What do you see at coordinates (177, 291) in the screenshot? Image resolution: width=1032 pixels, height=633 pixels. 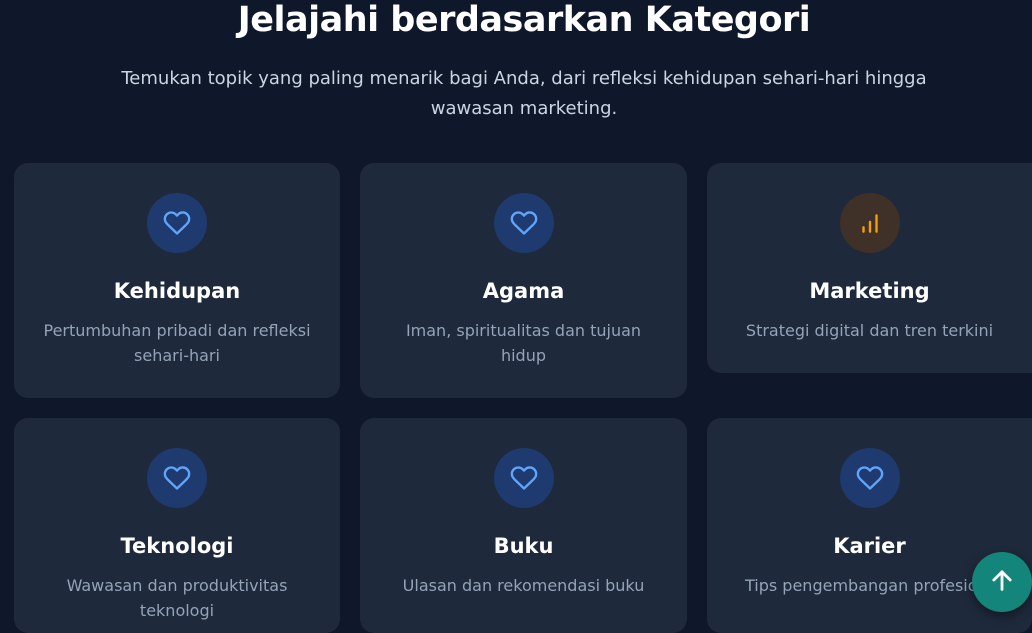 I see `category-title: Kehidupan` at bounding box center [177, 291].